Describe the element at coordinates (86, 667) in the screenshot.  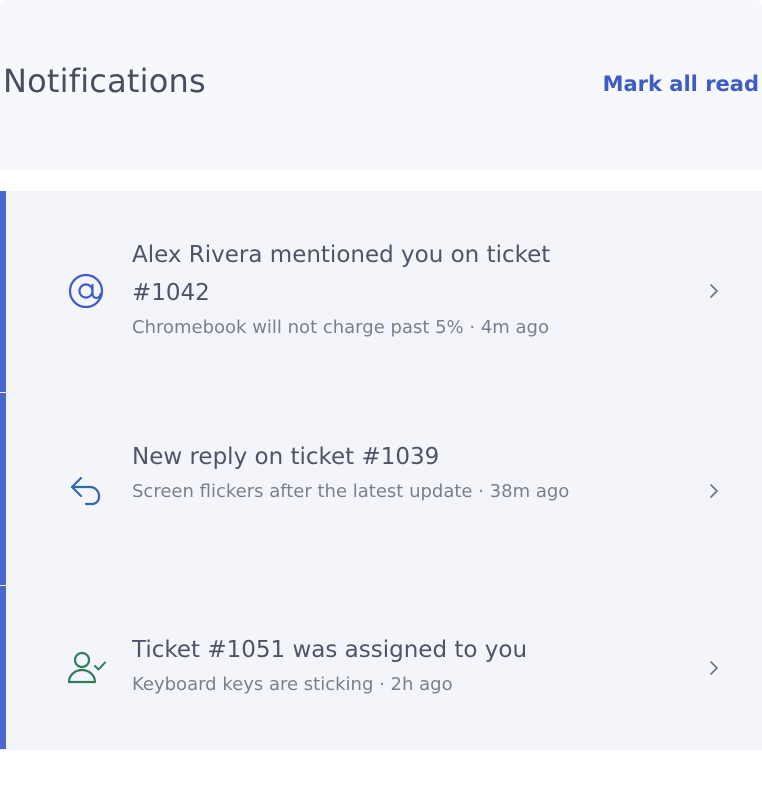
I see `user-assigned-icon` at that location.